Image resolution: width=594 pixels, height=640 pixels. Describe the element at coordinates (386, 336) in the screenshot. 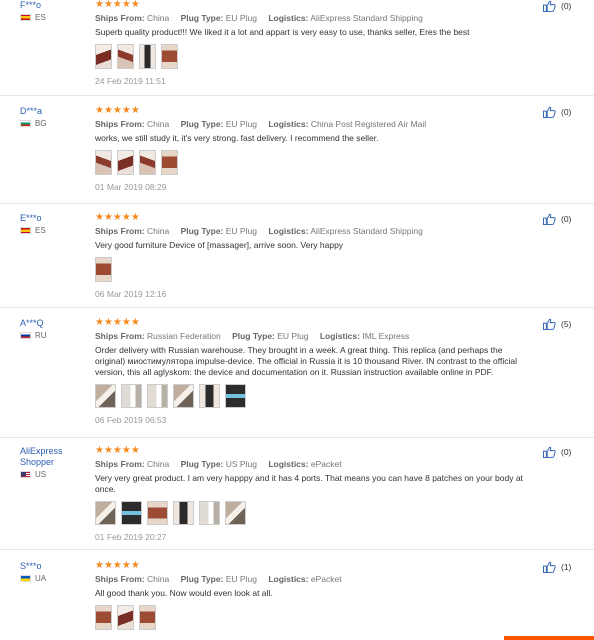

I see `logistics-value: IML Express` at that location.